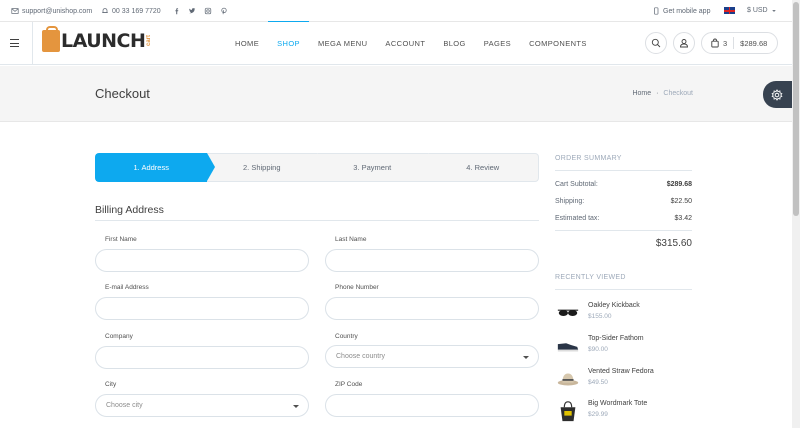  I want to click on last-name-label: Last Name, so click(351, 239).